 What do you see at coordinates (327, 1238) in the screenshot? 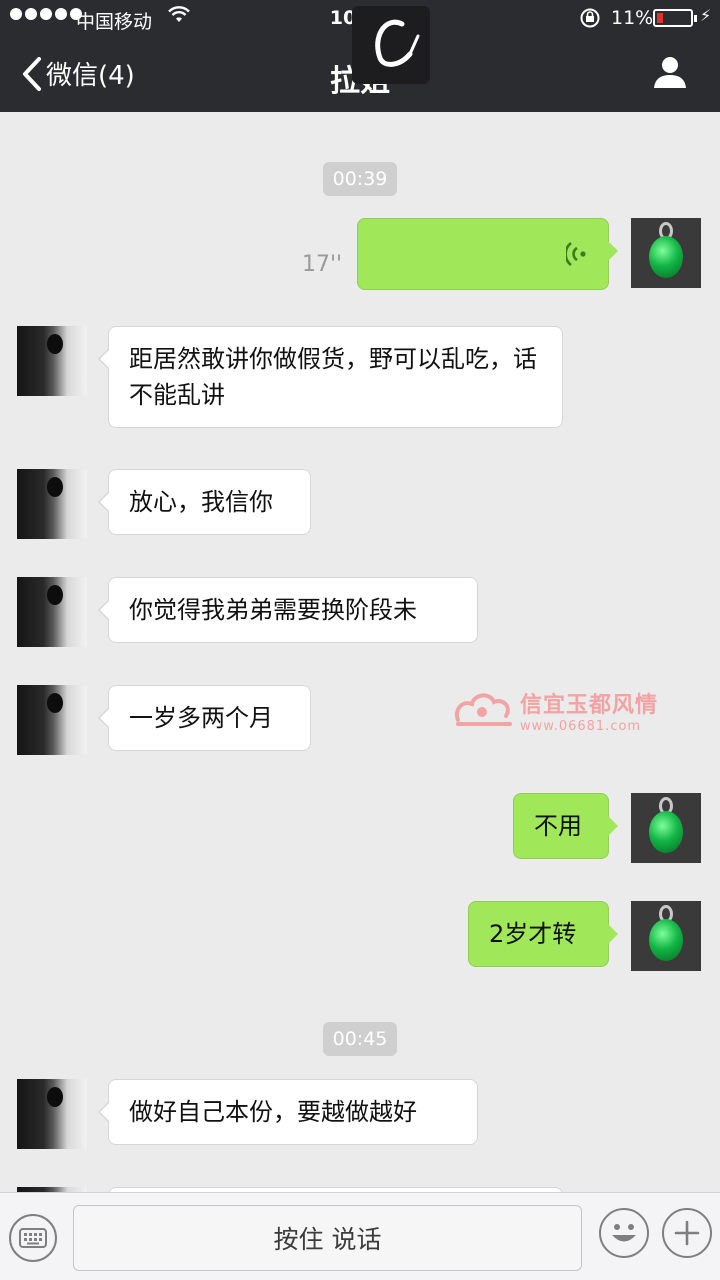
I see `hold-to-talk-button: 按住 说话` at bounding box center [327, 1238].